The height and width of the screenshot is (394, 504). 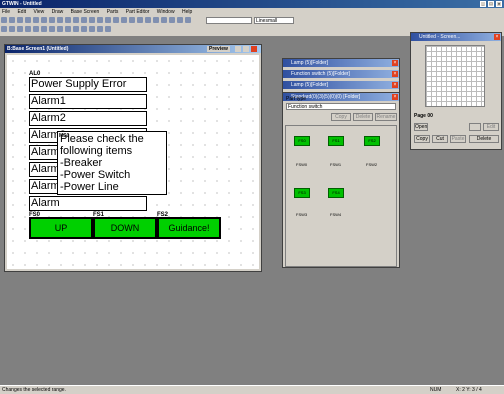 What do you see at coordinates (116, 20) in the screenshot?
I see `front-icon` at bounding box center [116, 20].